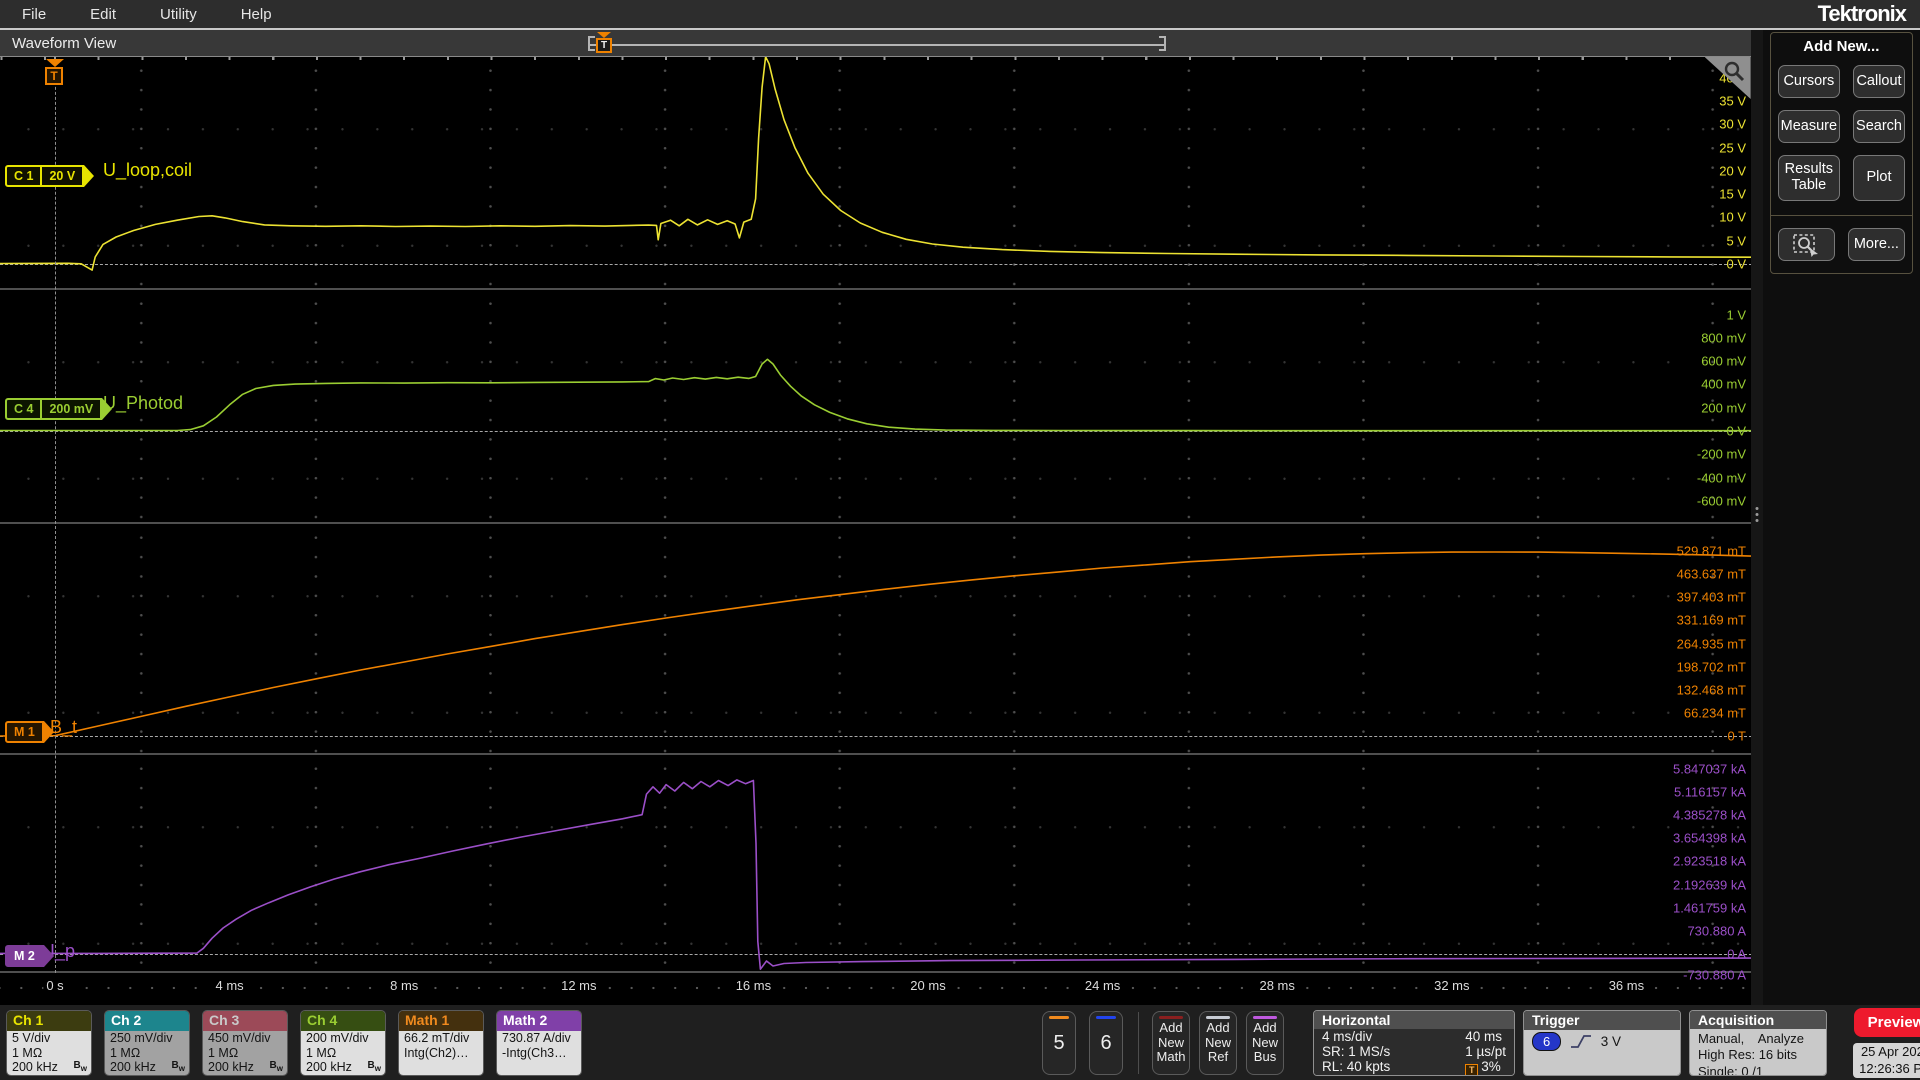  I want to click on sidebar-button-search: Search, so click(1879, 126).